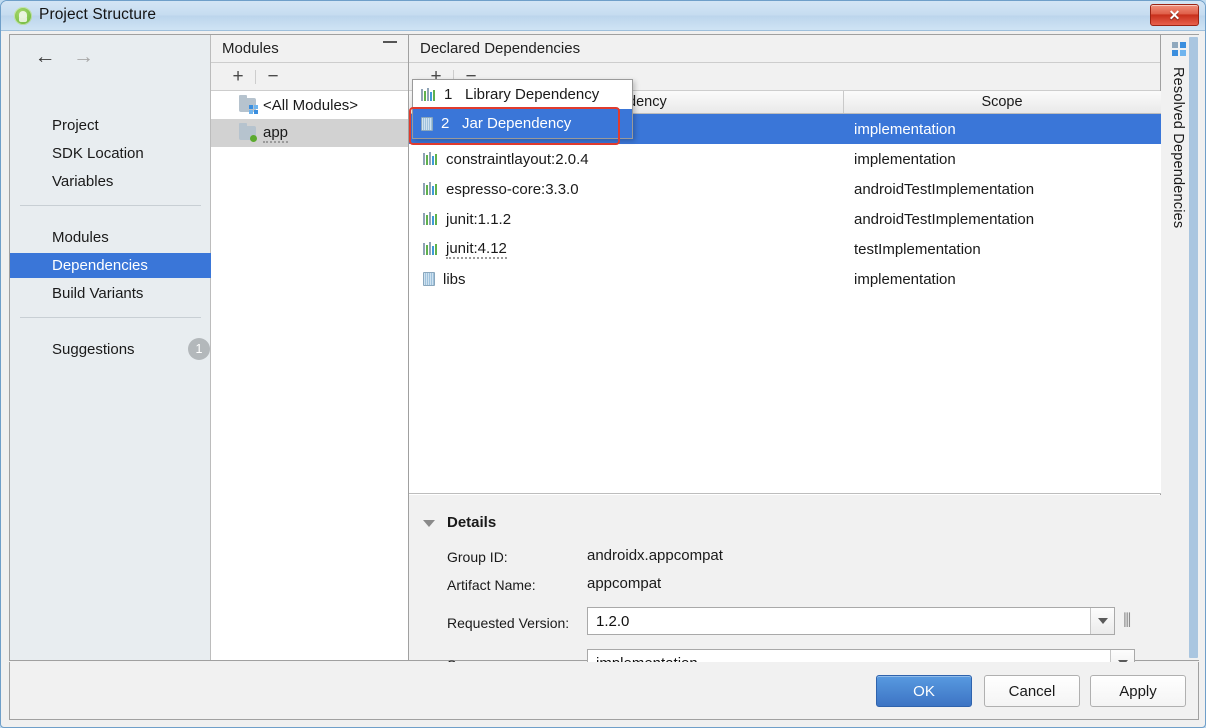  What do you see at coordinates (1193, 347) in the screenshot?
I see `right-scrollbar-thumb` at bounding box center [1193, 347].